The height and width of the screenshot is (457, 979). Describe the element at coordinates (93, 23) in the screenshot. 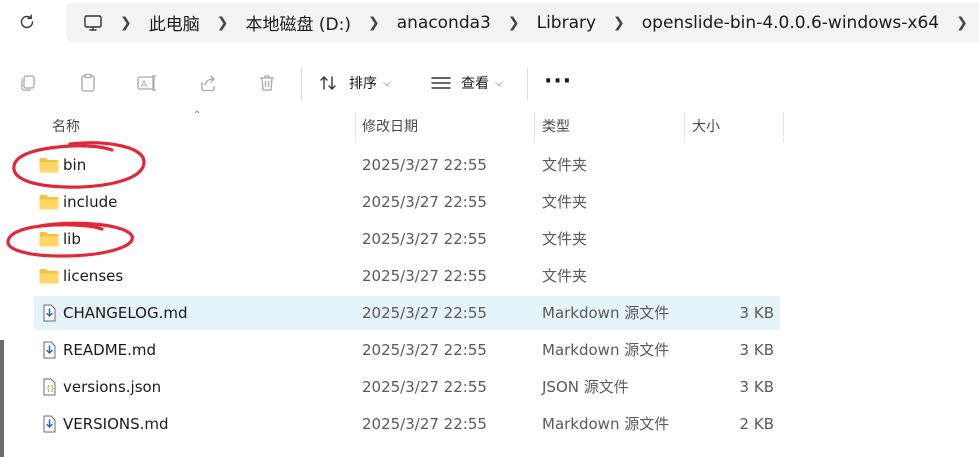

I see `this-pc-icon` at that location.